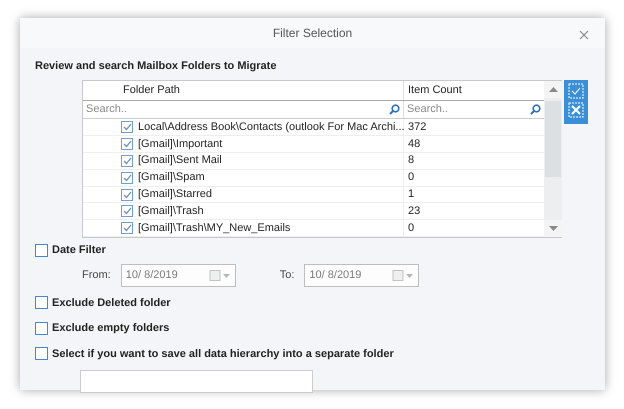 The height and width of the screenshot is (409, 624). What do you see at coordinates (411, 160) in the screenshot?
I see `item-count: 8` at bounding box center [411, 160].